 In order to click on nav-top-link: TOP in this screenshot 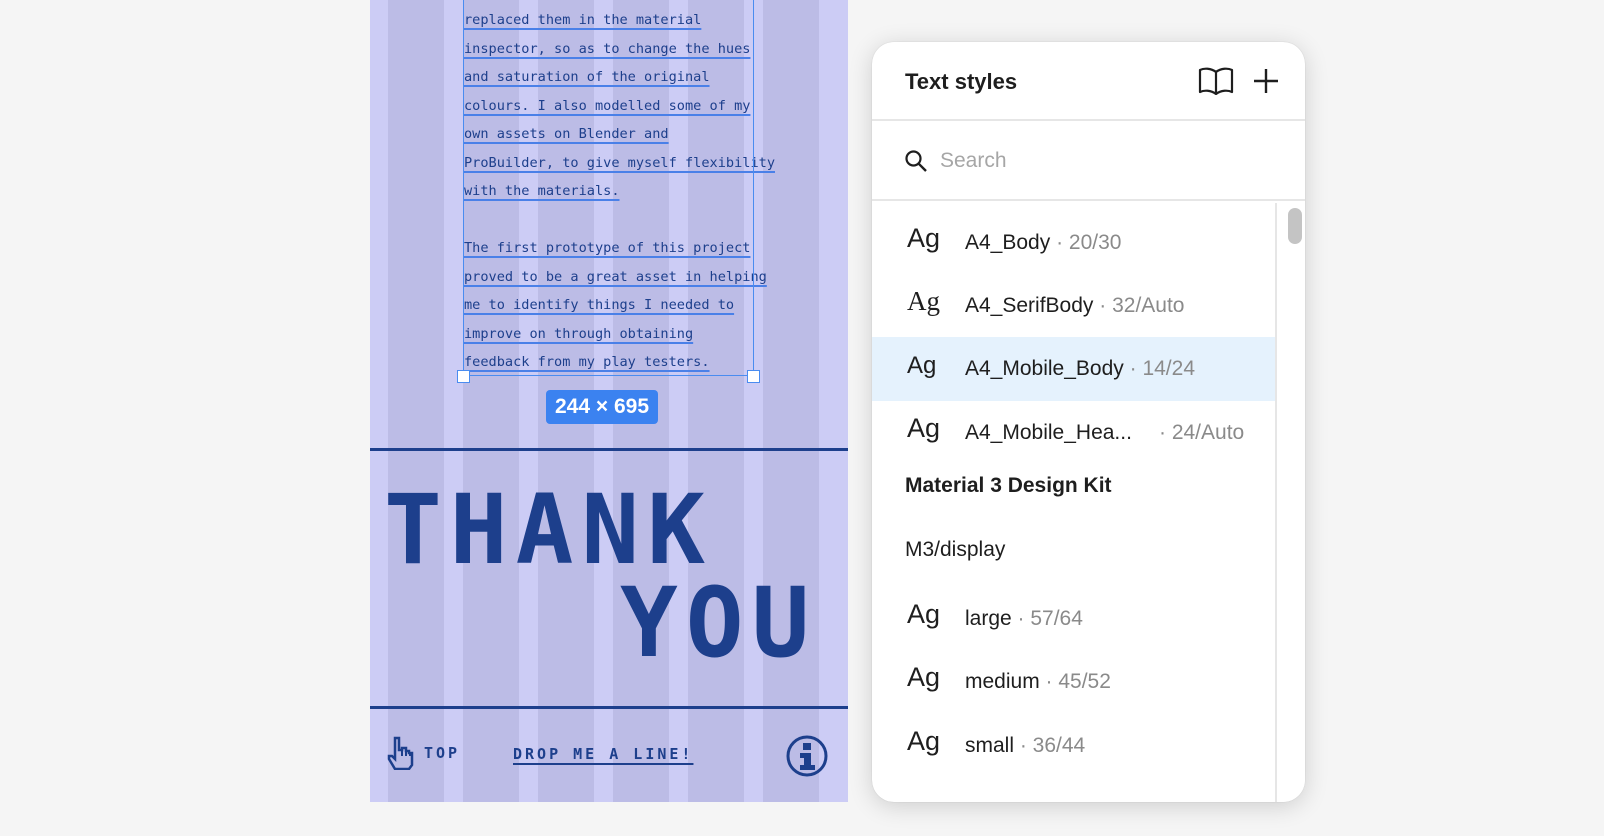, I will do `click(423, 753)`.